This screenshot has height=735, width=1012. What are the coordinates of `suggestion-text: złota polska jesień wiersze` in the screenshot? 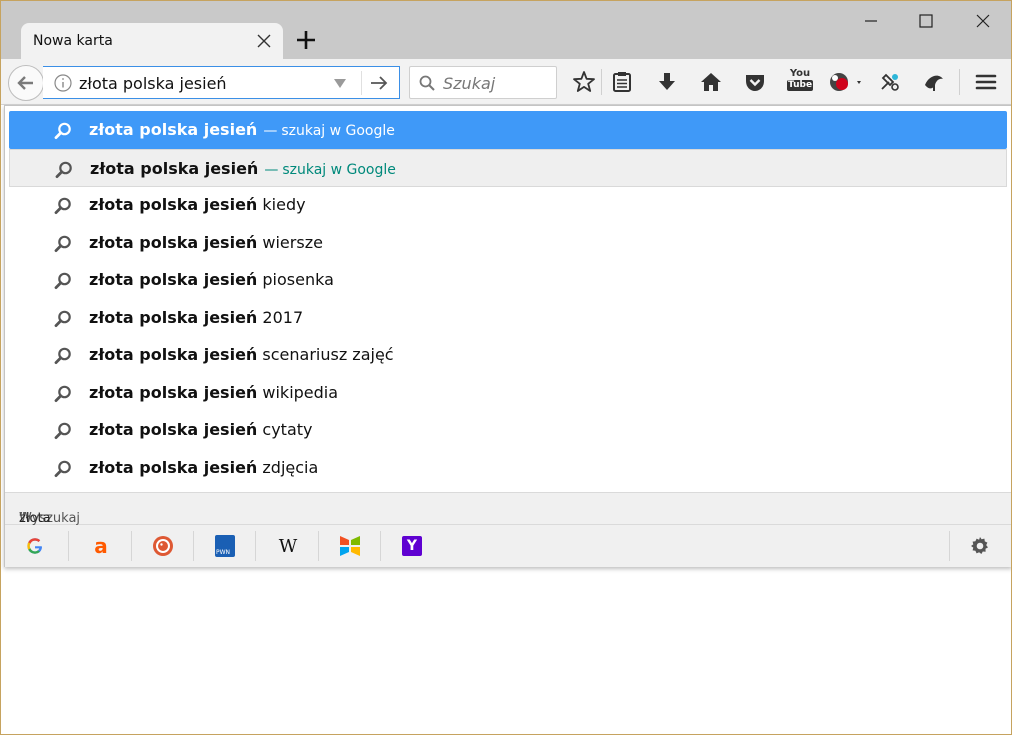 It's located at (206, 242).